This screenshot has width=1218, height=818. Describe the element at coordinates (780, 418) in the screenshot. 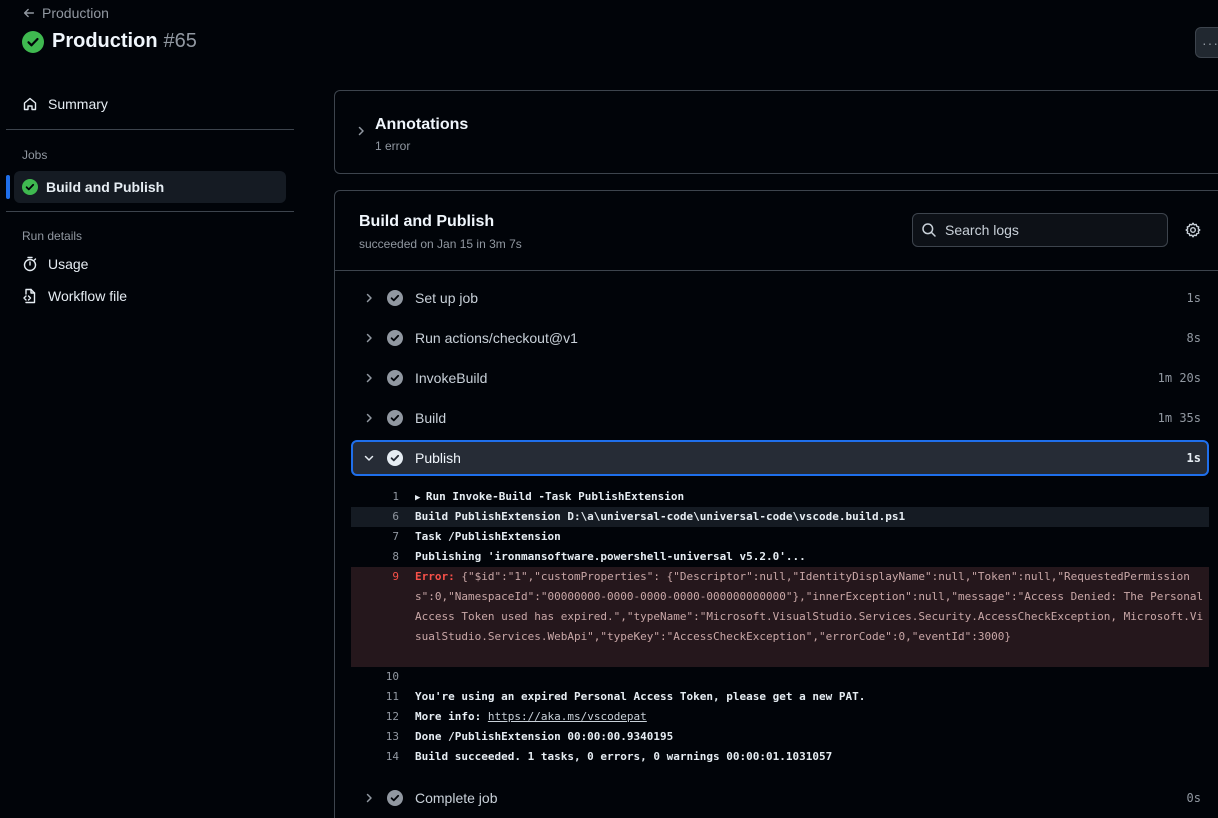

I see `step-build: Build 1m 35s` at that location.